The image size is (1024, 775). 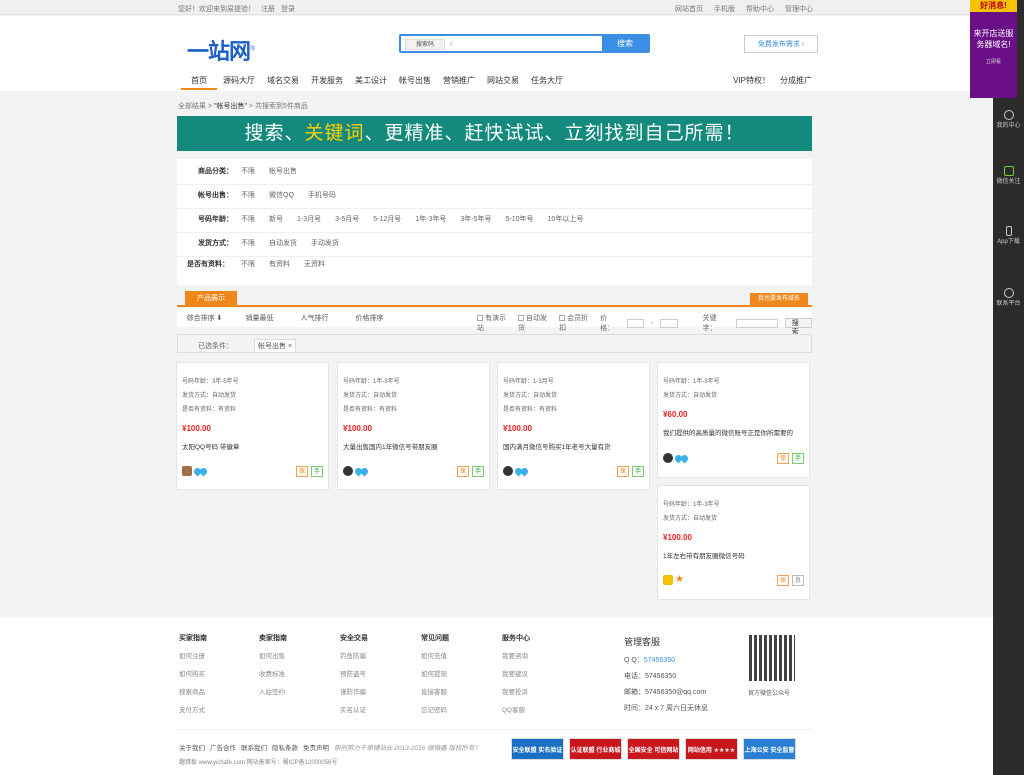 I want to click on footer-link: 如何购买, so click(x=193, y=673).